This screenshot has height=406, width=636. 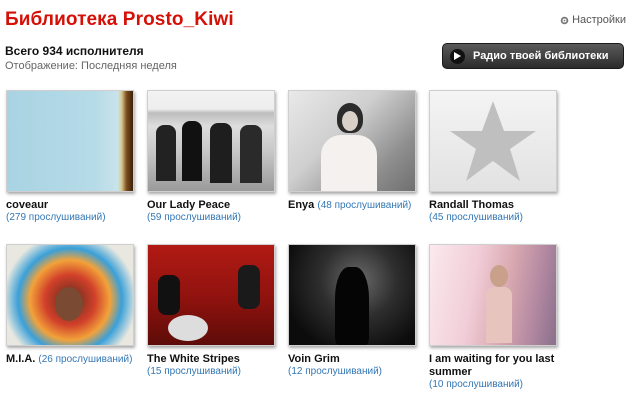 I want to click on artist-name-link: M.I.A., so click(x=20, y=359).